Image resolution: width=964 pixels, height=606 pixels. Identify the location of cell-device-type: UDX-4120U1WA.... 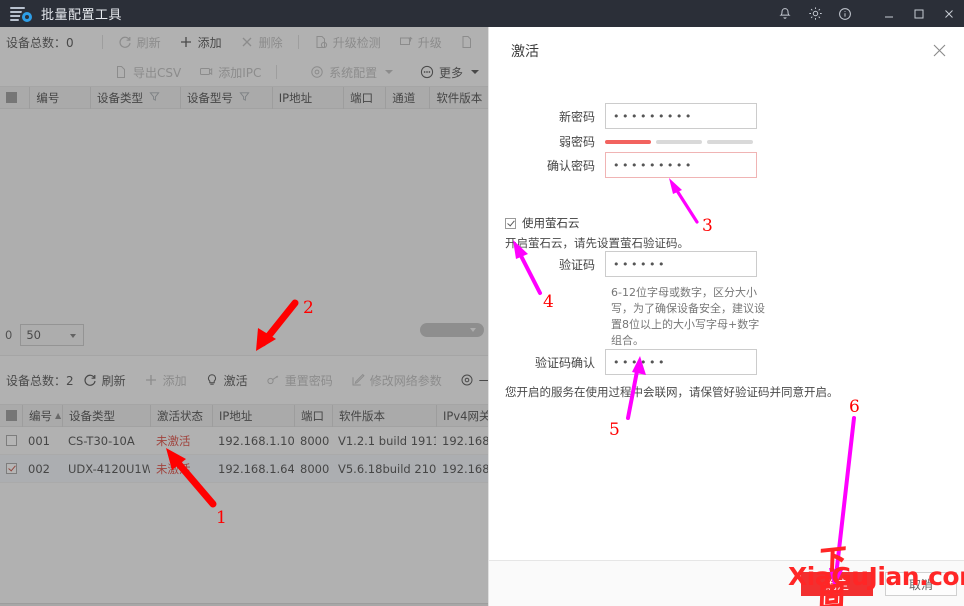
(109, 468).